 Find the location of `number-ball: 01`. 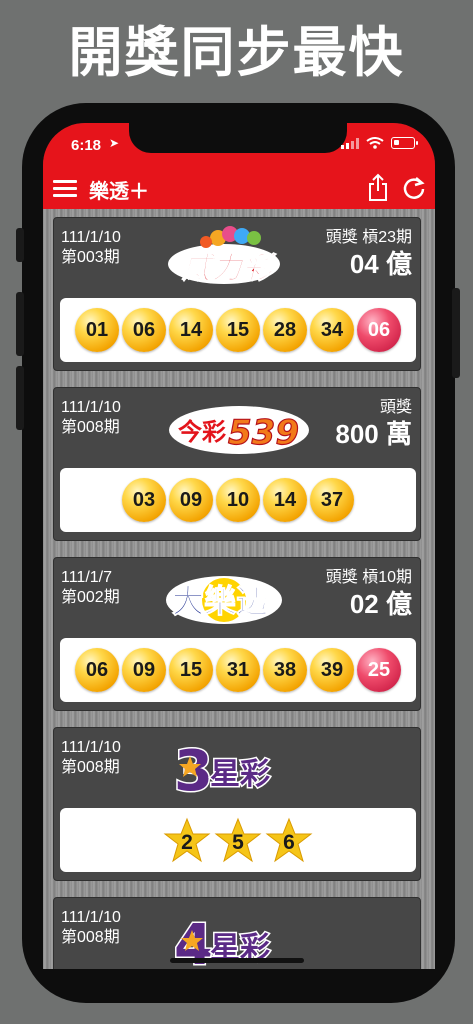

number-ball: 01 is located at coordinates (97, 330).